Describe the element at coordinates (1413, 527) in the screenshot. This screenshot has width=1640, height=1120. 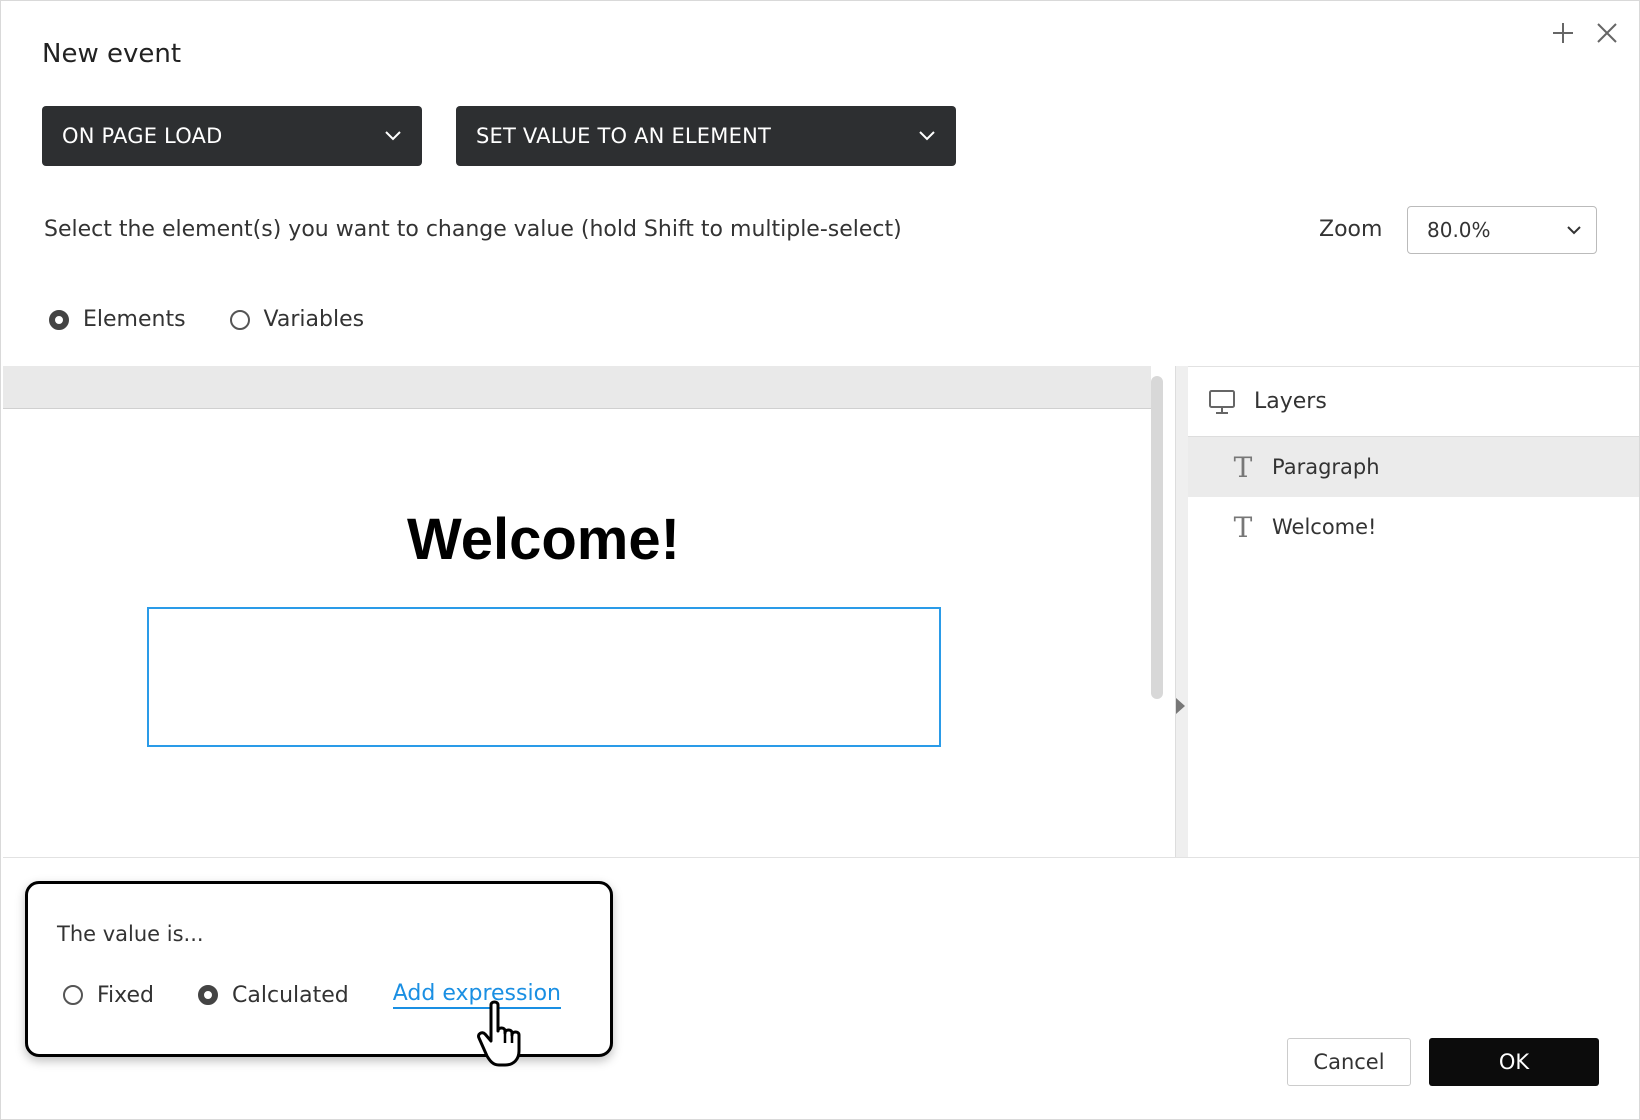
I see `layer-item-welcome: T Welcome!` at that location.